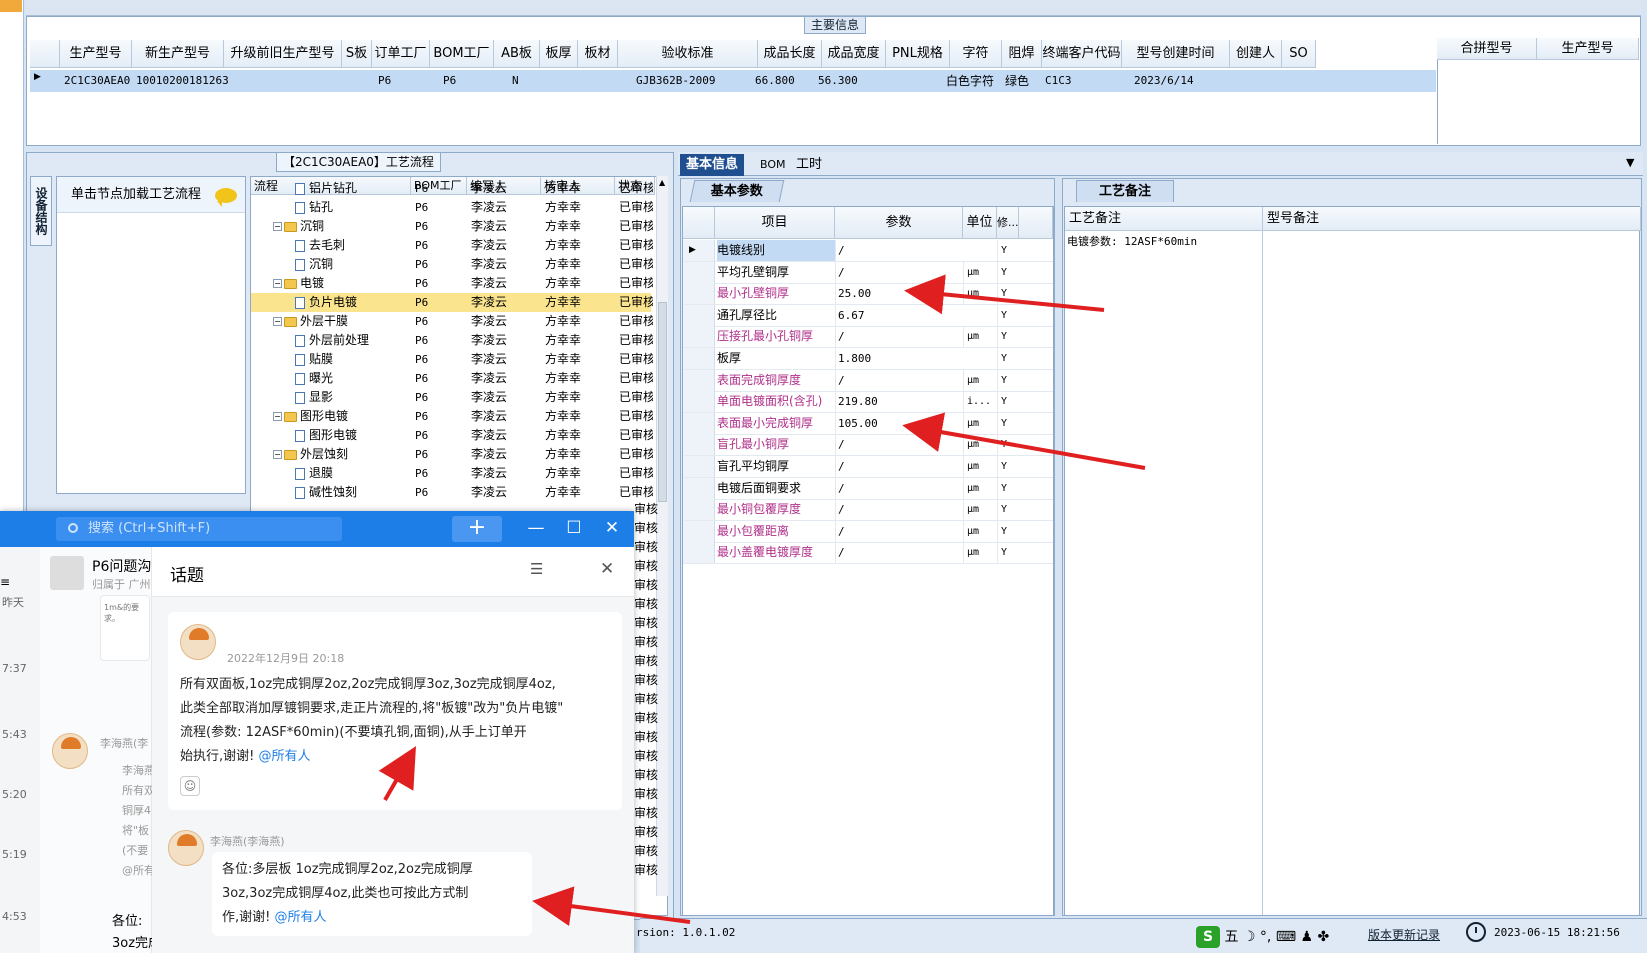 This screenshot has height=953, width=1647. I want to click on arrow-min-hole-copper, so click(1004, 294).